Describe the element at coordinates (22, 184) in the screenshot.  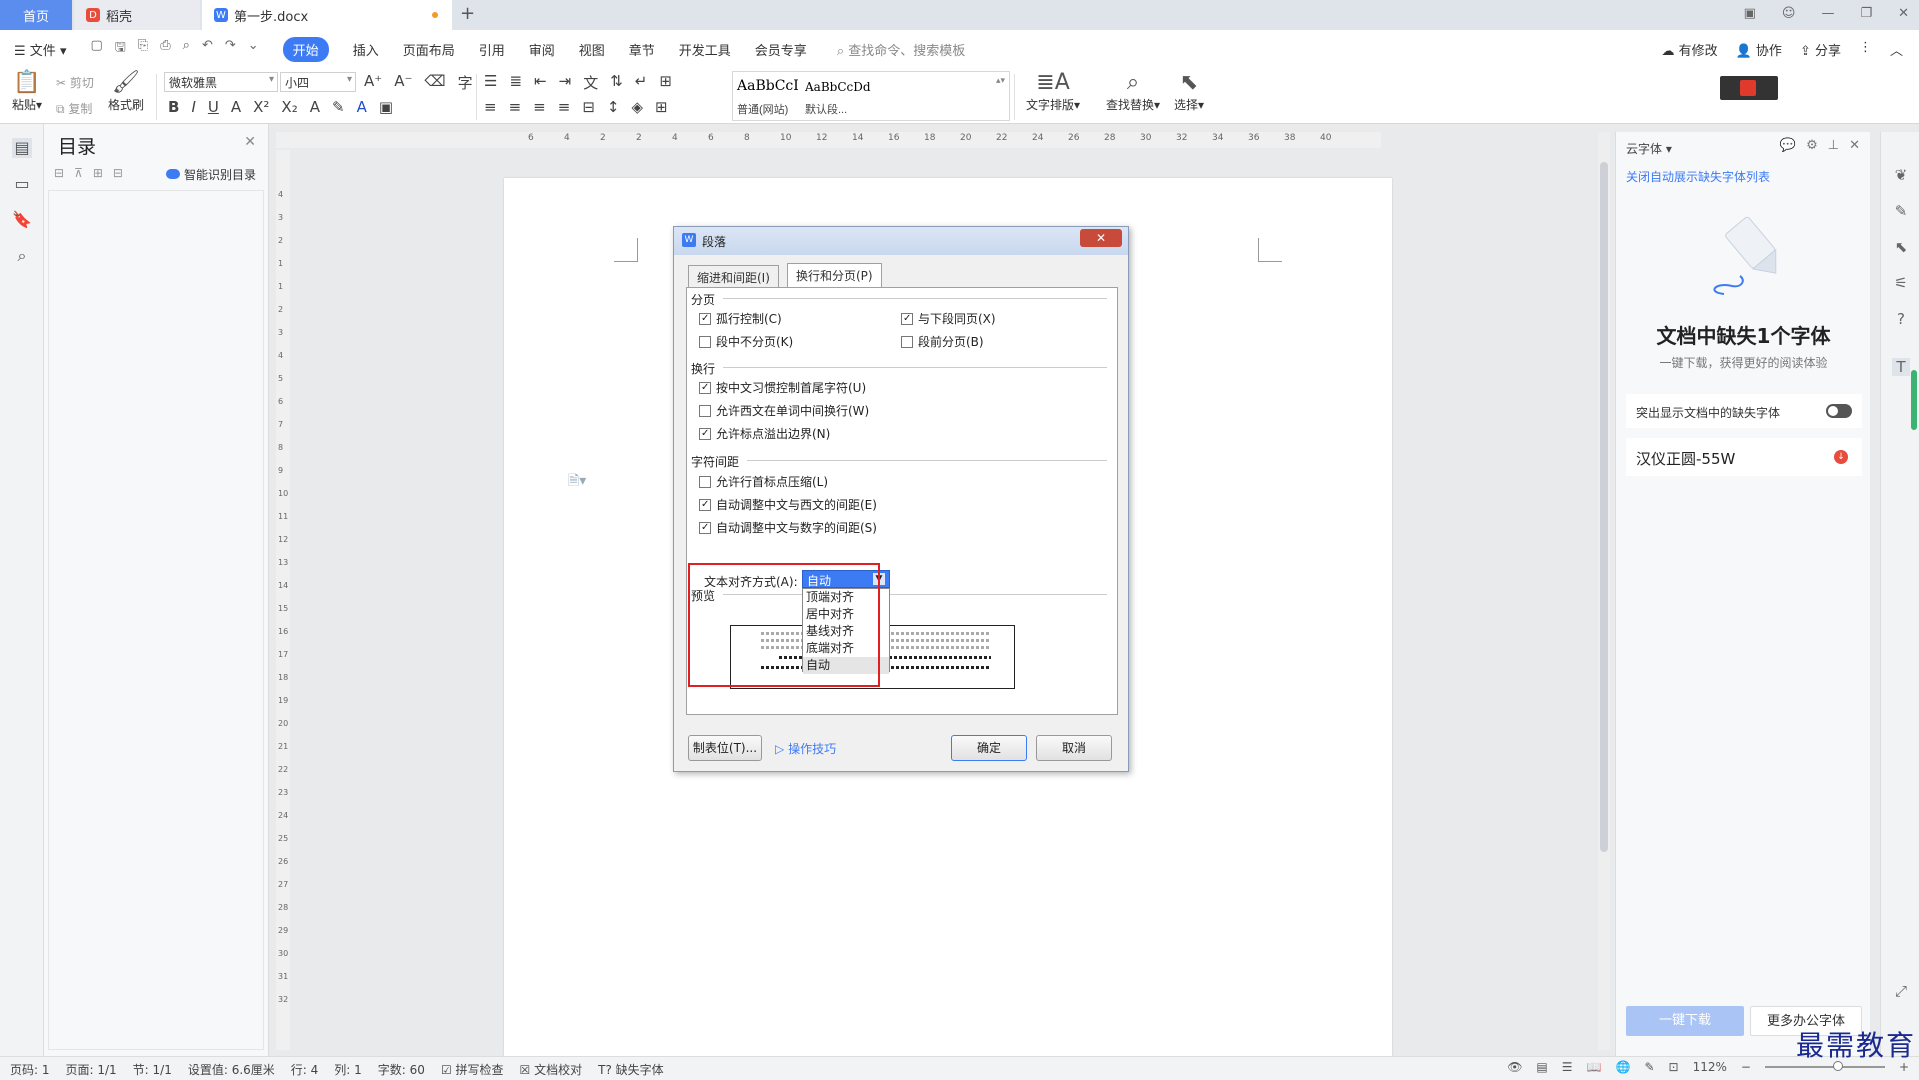
I see `chapter-nav-icon: ▭` at that location.